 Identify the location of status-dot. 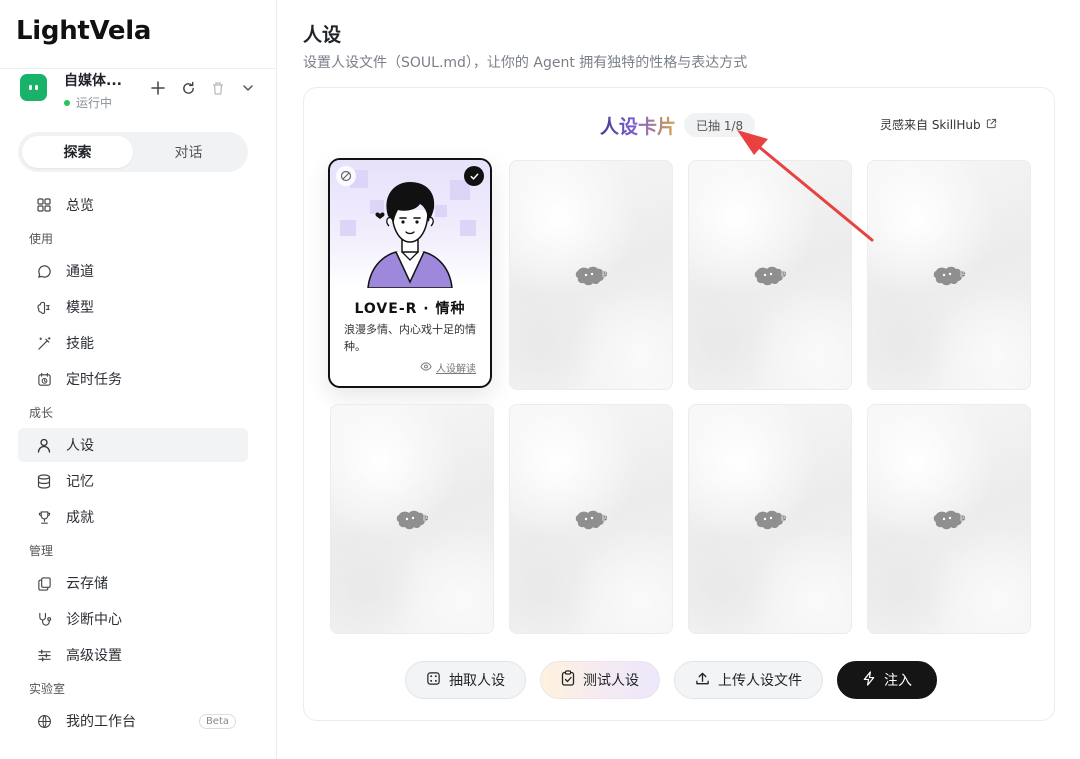
(67, 102).